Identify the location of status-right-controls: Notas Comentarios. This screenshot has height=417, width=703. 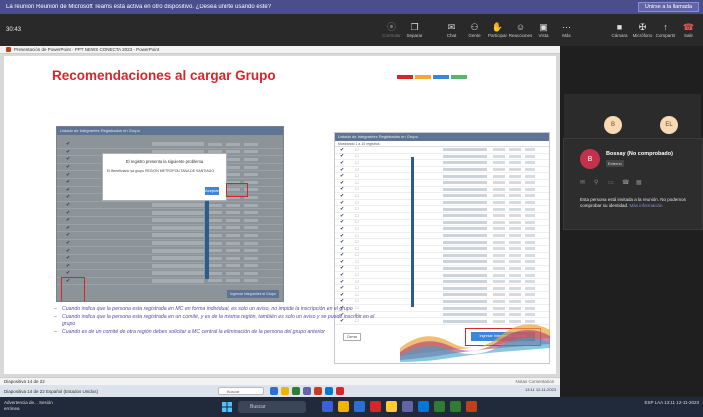
(534, 381).